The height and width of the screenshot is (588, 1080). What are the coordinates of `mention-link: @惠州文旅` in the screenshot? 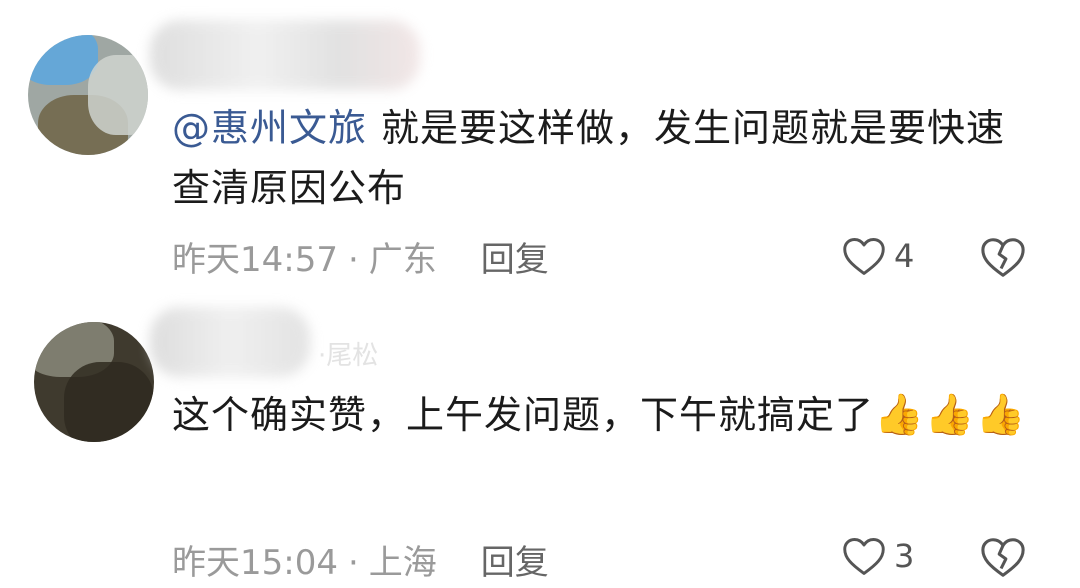 It's located at (269, 128).